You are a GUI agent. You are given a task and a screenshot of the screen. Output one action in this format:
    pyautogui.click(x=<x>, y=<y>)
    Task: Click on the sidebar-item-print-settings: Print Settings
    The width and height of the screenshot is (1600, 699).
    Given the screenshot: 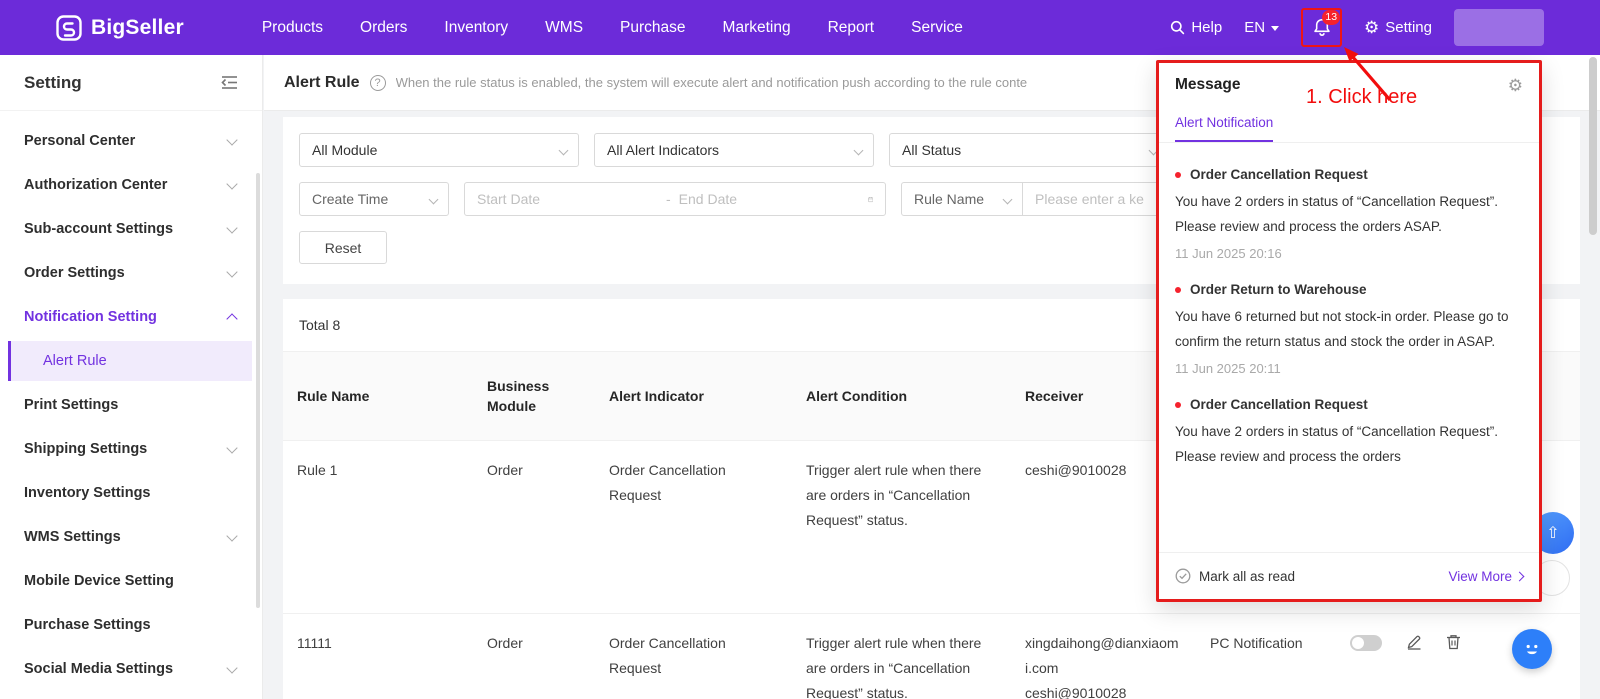 What is the action you would take?
    pyautogui.click(x=131, y=405)
    